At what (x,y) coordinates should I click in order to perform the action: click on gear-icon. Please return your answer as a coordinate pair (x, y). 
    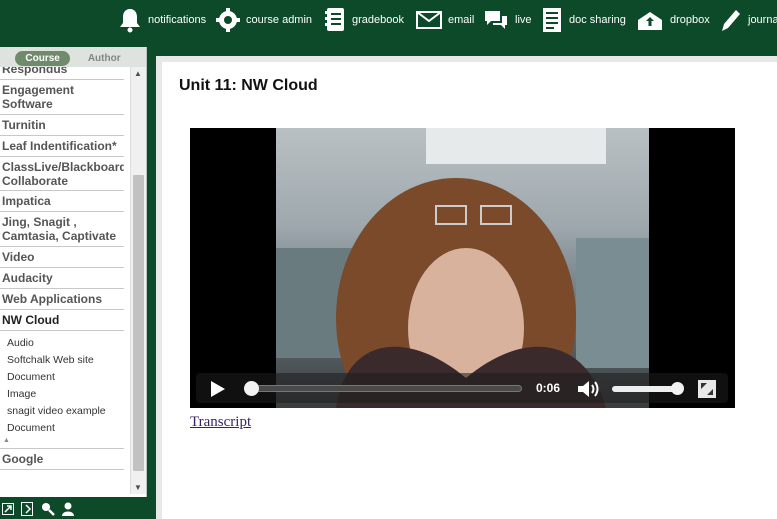
    Looking at the image, I should click on (228, 20).